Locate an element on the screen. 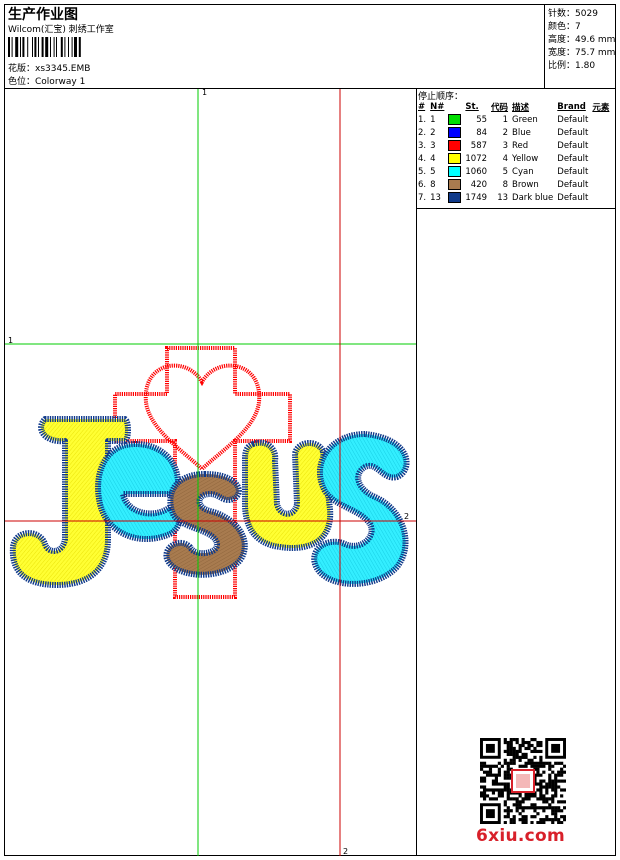 The width and height of the screenshot is (620, 860). letter-u is located at coordinates (288, 495).